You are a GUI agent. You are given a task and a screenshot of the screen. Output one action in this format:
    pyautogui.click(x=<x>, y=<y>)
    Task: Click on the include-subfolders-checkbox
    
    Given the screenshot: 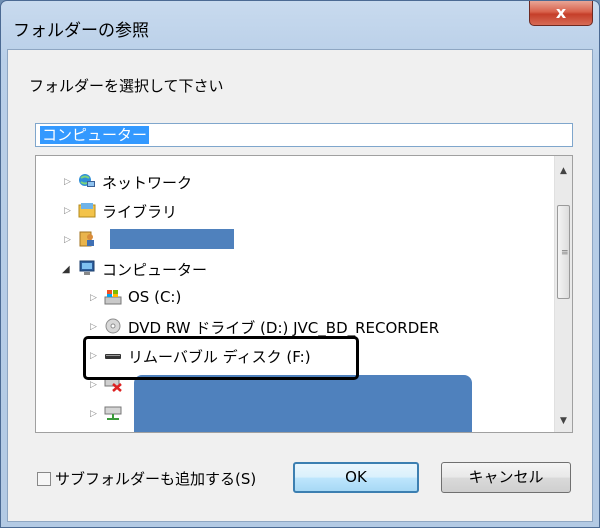 What is the action you would take?
    pyautogui.click(x=44, y=479)
    